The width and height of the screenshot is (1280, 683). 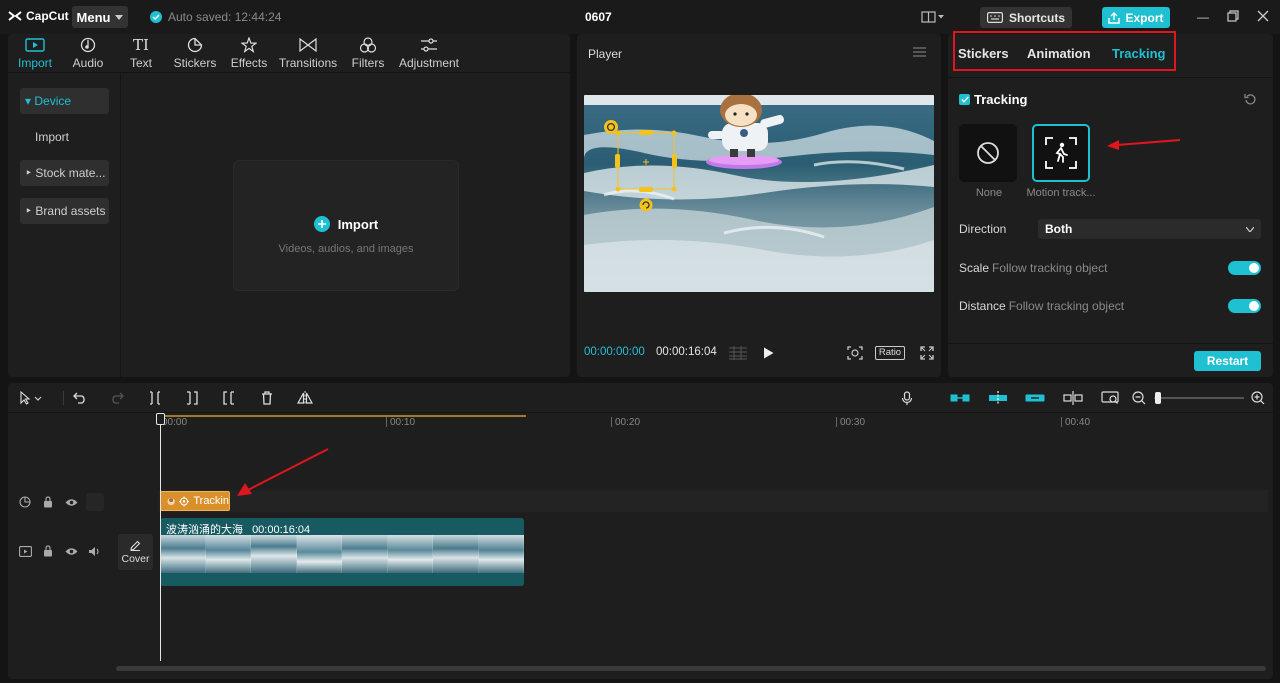 I want to click on toolbar-divider, so click(x=63, y=398).